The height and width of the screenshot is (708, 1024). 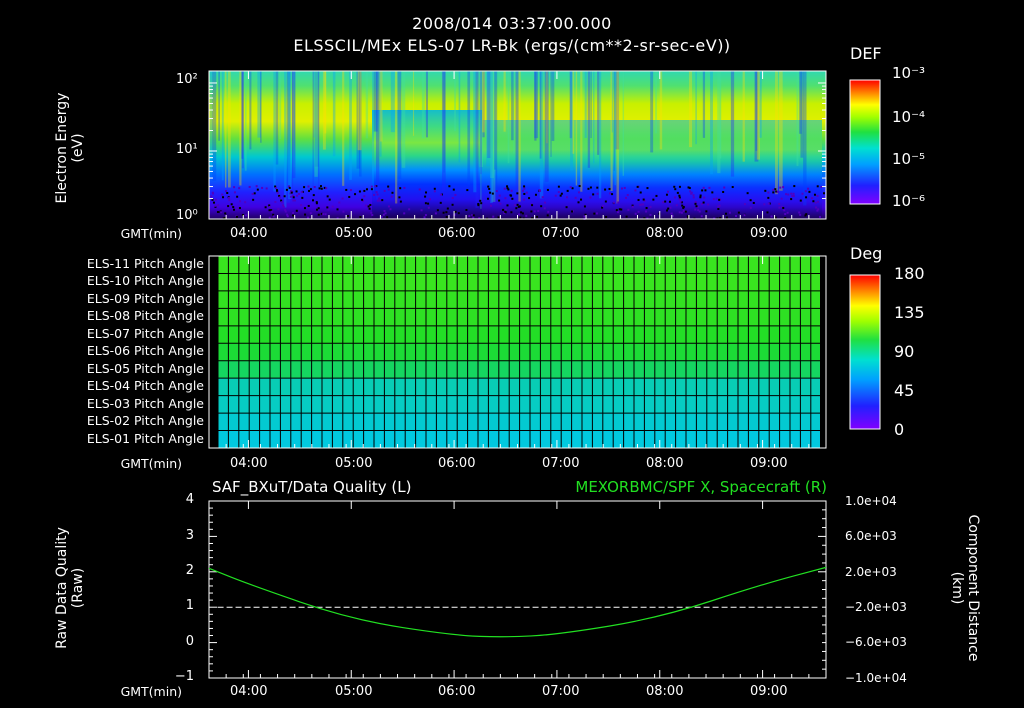 What do you see at coordinates (909, 73) in the screenshot?
I see `def-cb-tick-0: 10⁻³` at bounding box center [909, 73].